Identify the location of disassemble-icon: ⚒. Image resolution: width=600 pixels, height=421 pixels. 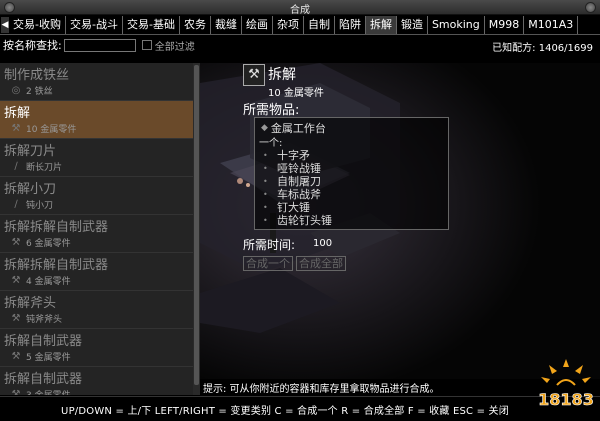
(16, 128).